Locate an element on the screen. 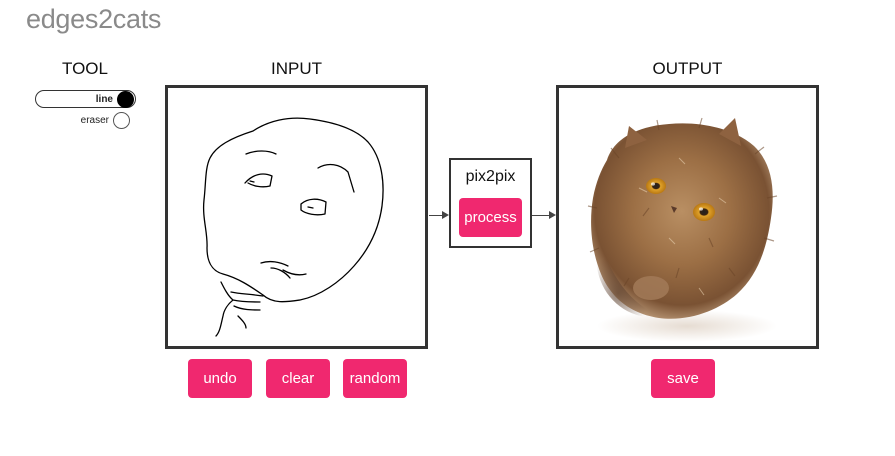 This screenshot has height=456, width=895. tool-label: TOOL is located at coordinates (85, 68).